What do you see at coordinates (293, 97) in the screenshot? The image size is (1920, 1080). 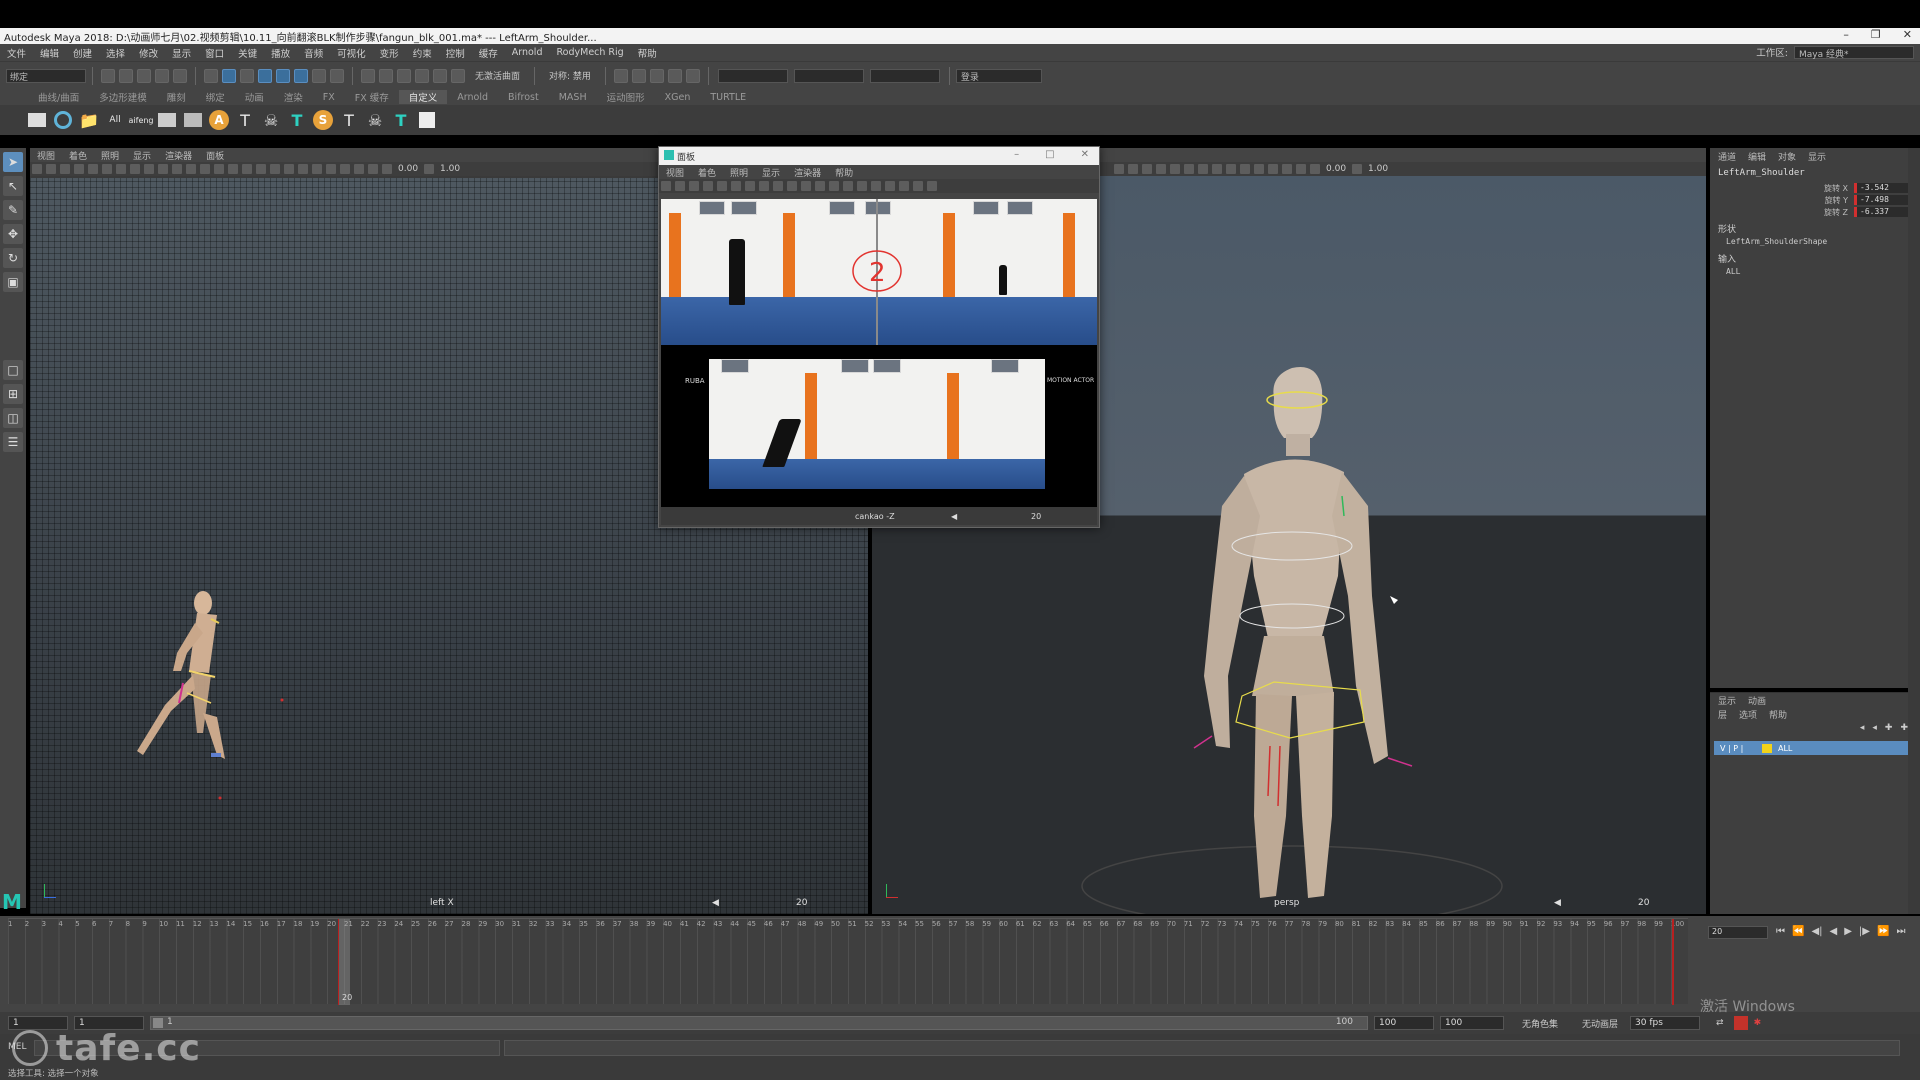 I see `shelf-tab-rendering: 渲染` at bounding box center [293, 97].